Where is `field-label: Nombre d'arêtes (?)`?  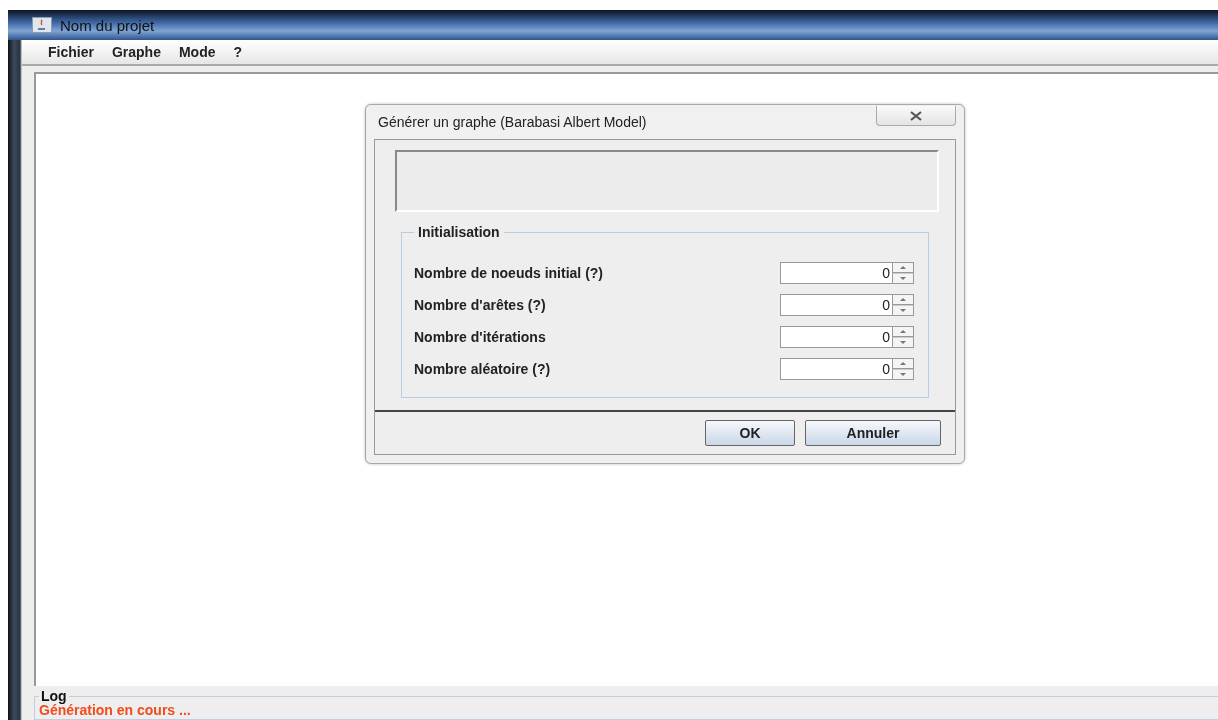 field-label: Nombre d'arêtes (?) is located at coordinates (480, 305).